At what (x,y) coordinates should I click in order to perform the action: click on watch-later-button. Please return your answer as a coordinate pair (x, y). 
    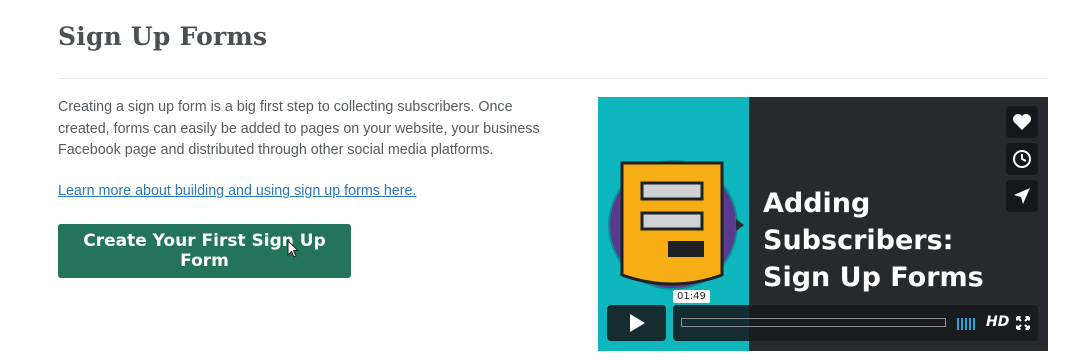
    Looking at the image, I should click on (1022, 159).